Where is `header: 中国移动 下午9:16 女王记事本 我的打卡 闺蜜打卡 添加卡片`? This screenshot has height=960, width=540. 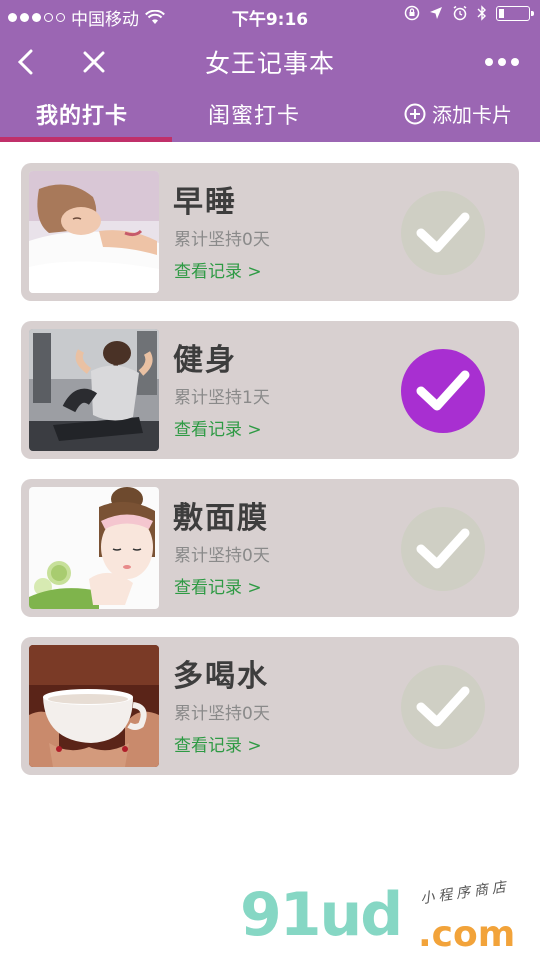 header: 中国移动 下午9:16 女王记事本 我的打卡 闺蜜打卡 添加卡片 is located at coordinates (270, 71).